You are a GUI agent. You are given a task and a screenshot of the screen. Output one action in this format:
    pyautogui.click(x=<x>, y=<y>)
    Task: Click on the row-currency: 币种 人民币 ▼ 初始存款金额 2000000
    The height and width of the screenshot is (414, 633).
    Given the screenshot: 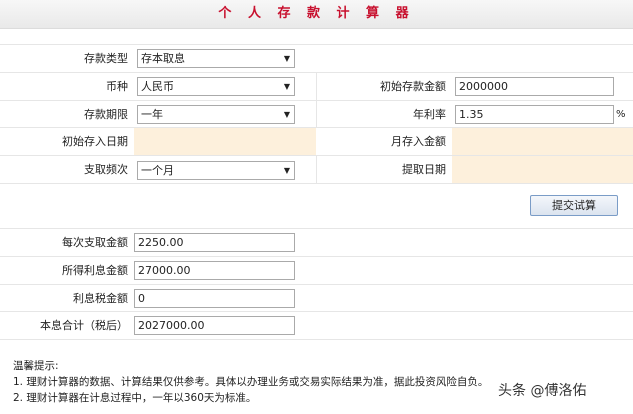 What is the action you would take?
    pyautogui.click(x=316, y=86)
    